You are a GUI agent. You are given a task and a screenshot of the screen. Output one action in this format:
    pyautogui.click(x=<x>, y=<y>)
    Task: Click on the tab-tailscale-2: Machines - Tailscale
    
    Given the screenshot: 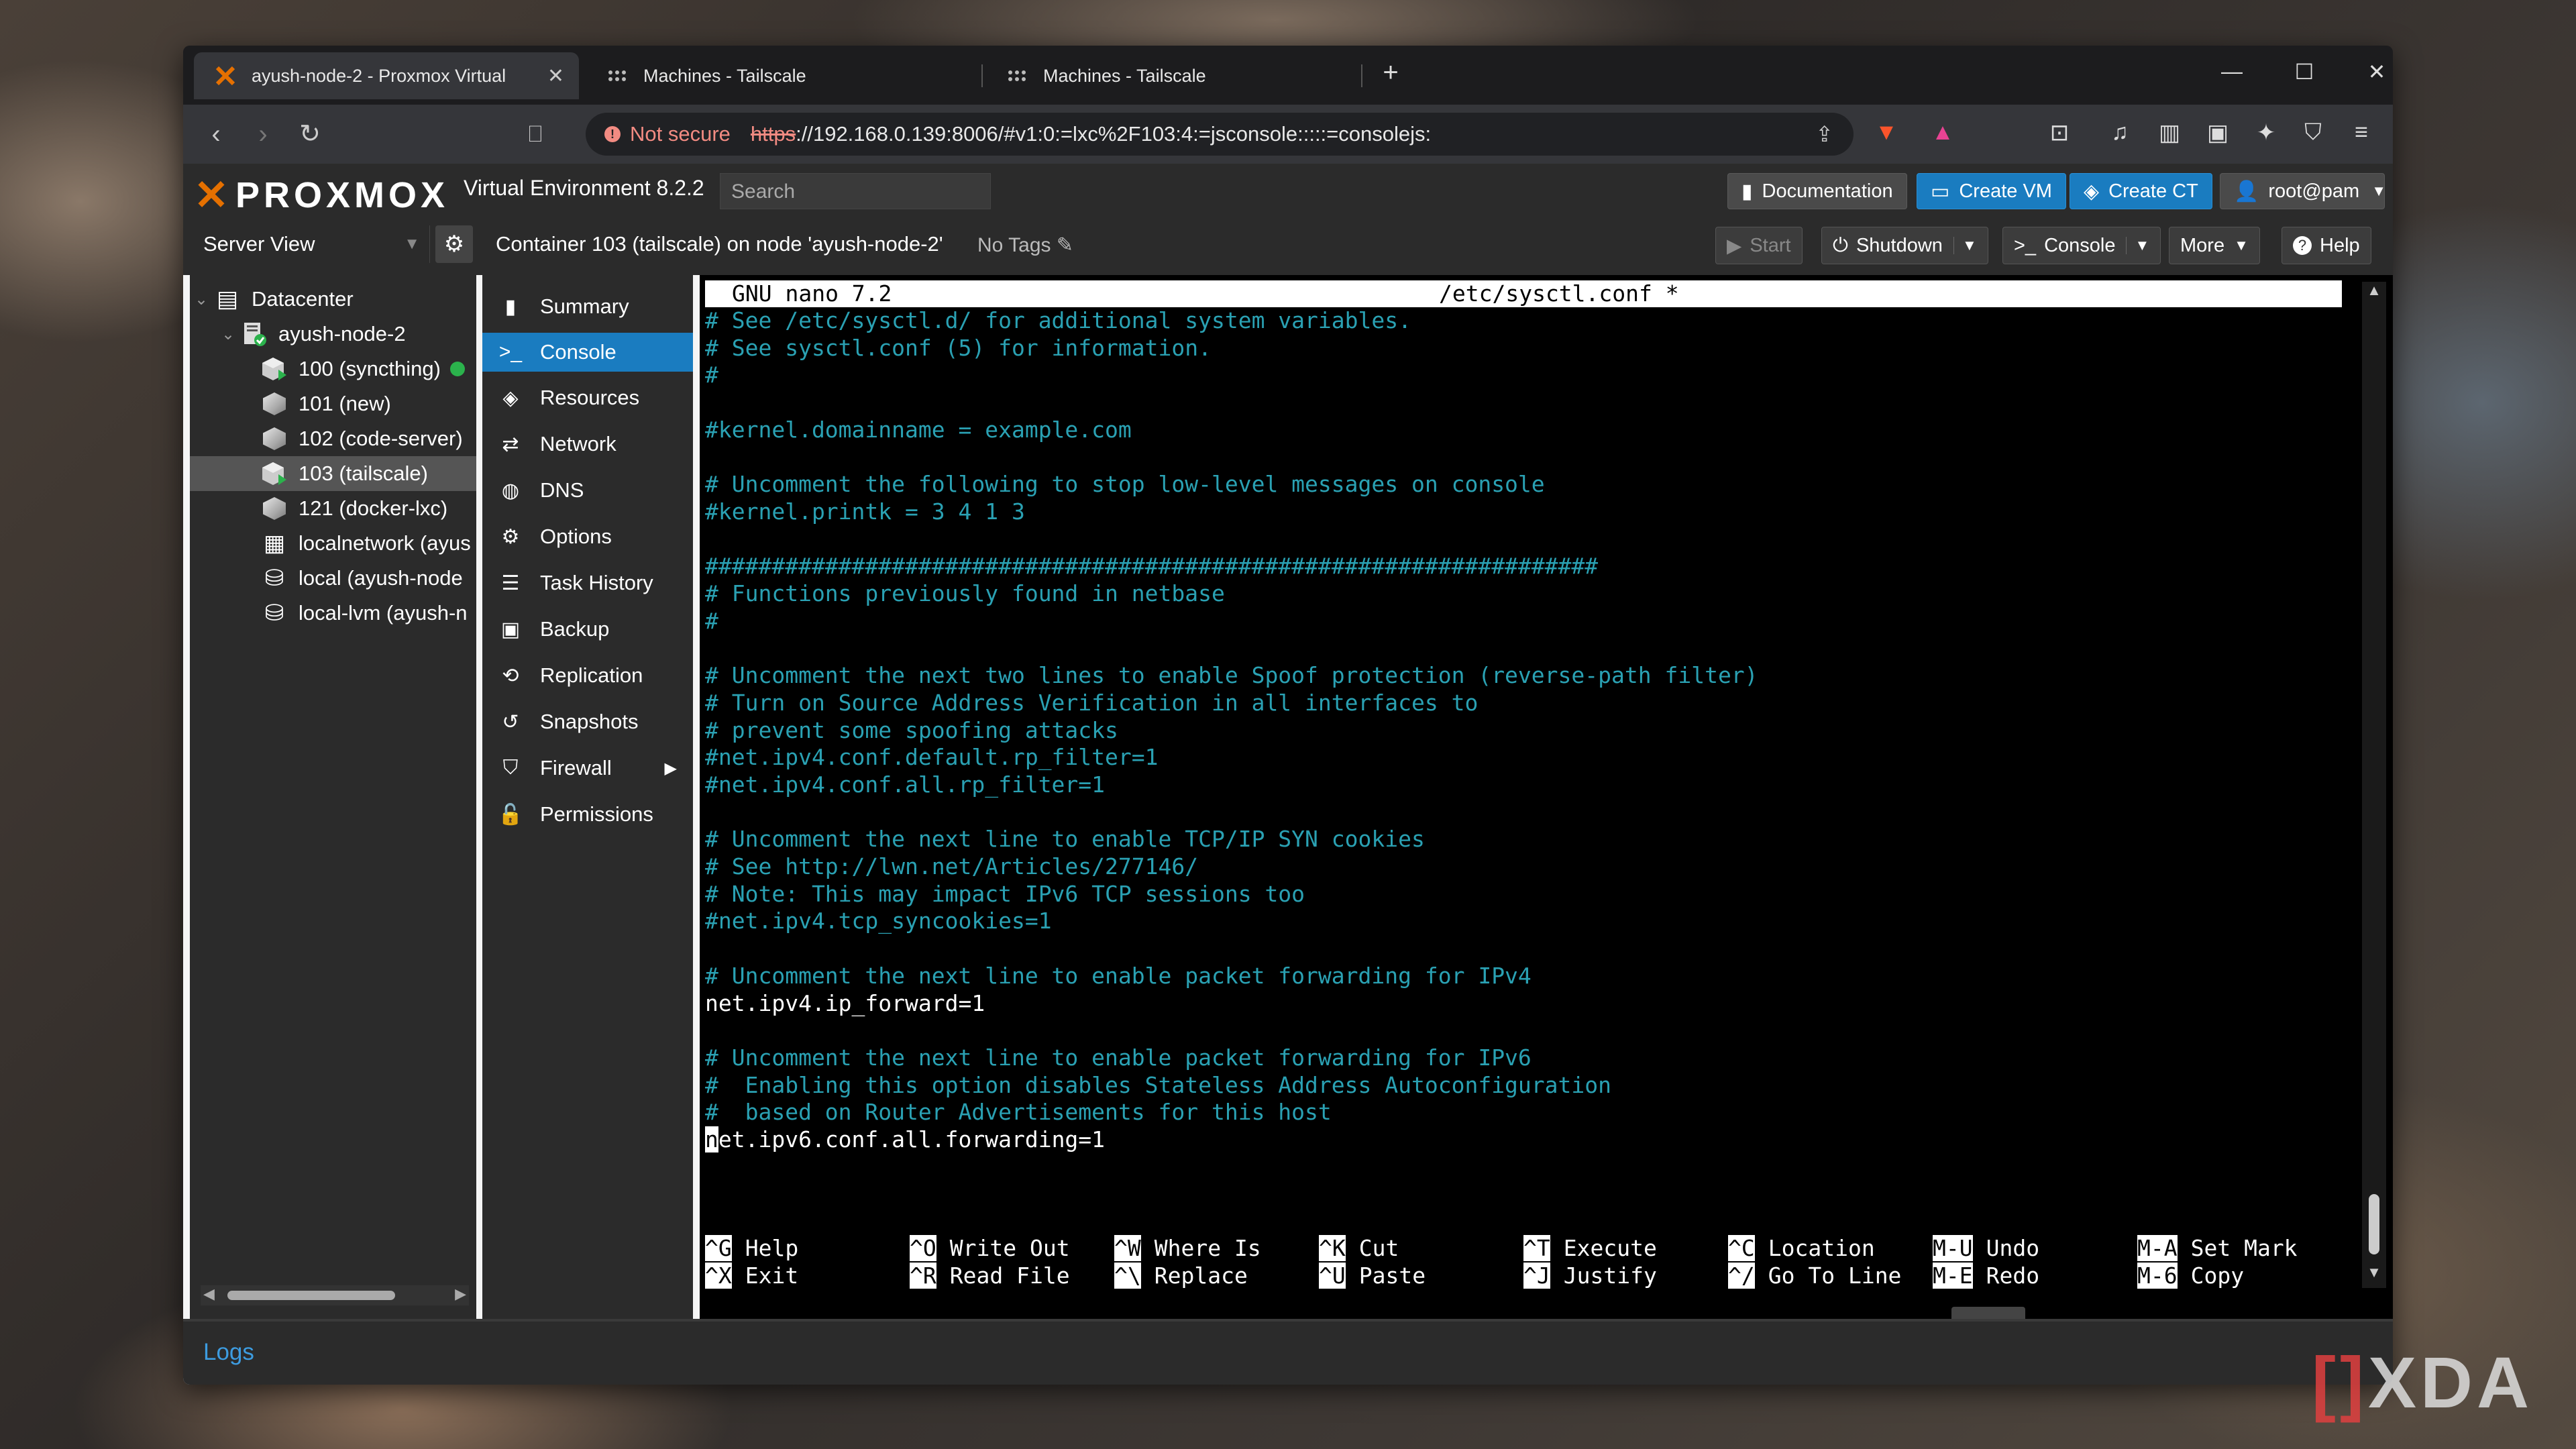 What is the action you would take?
    pyautogui.click(x=1180, y=75)
    